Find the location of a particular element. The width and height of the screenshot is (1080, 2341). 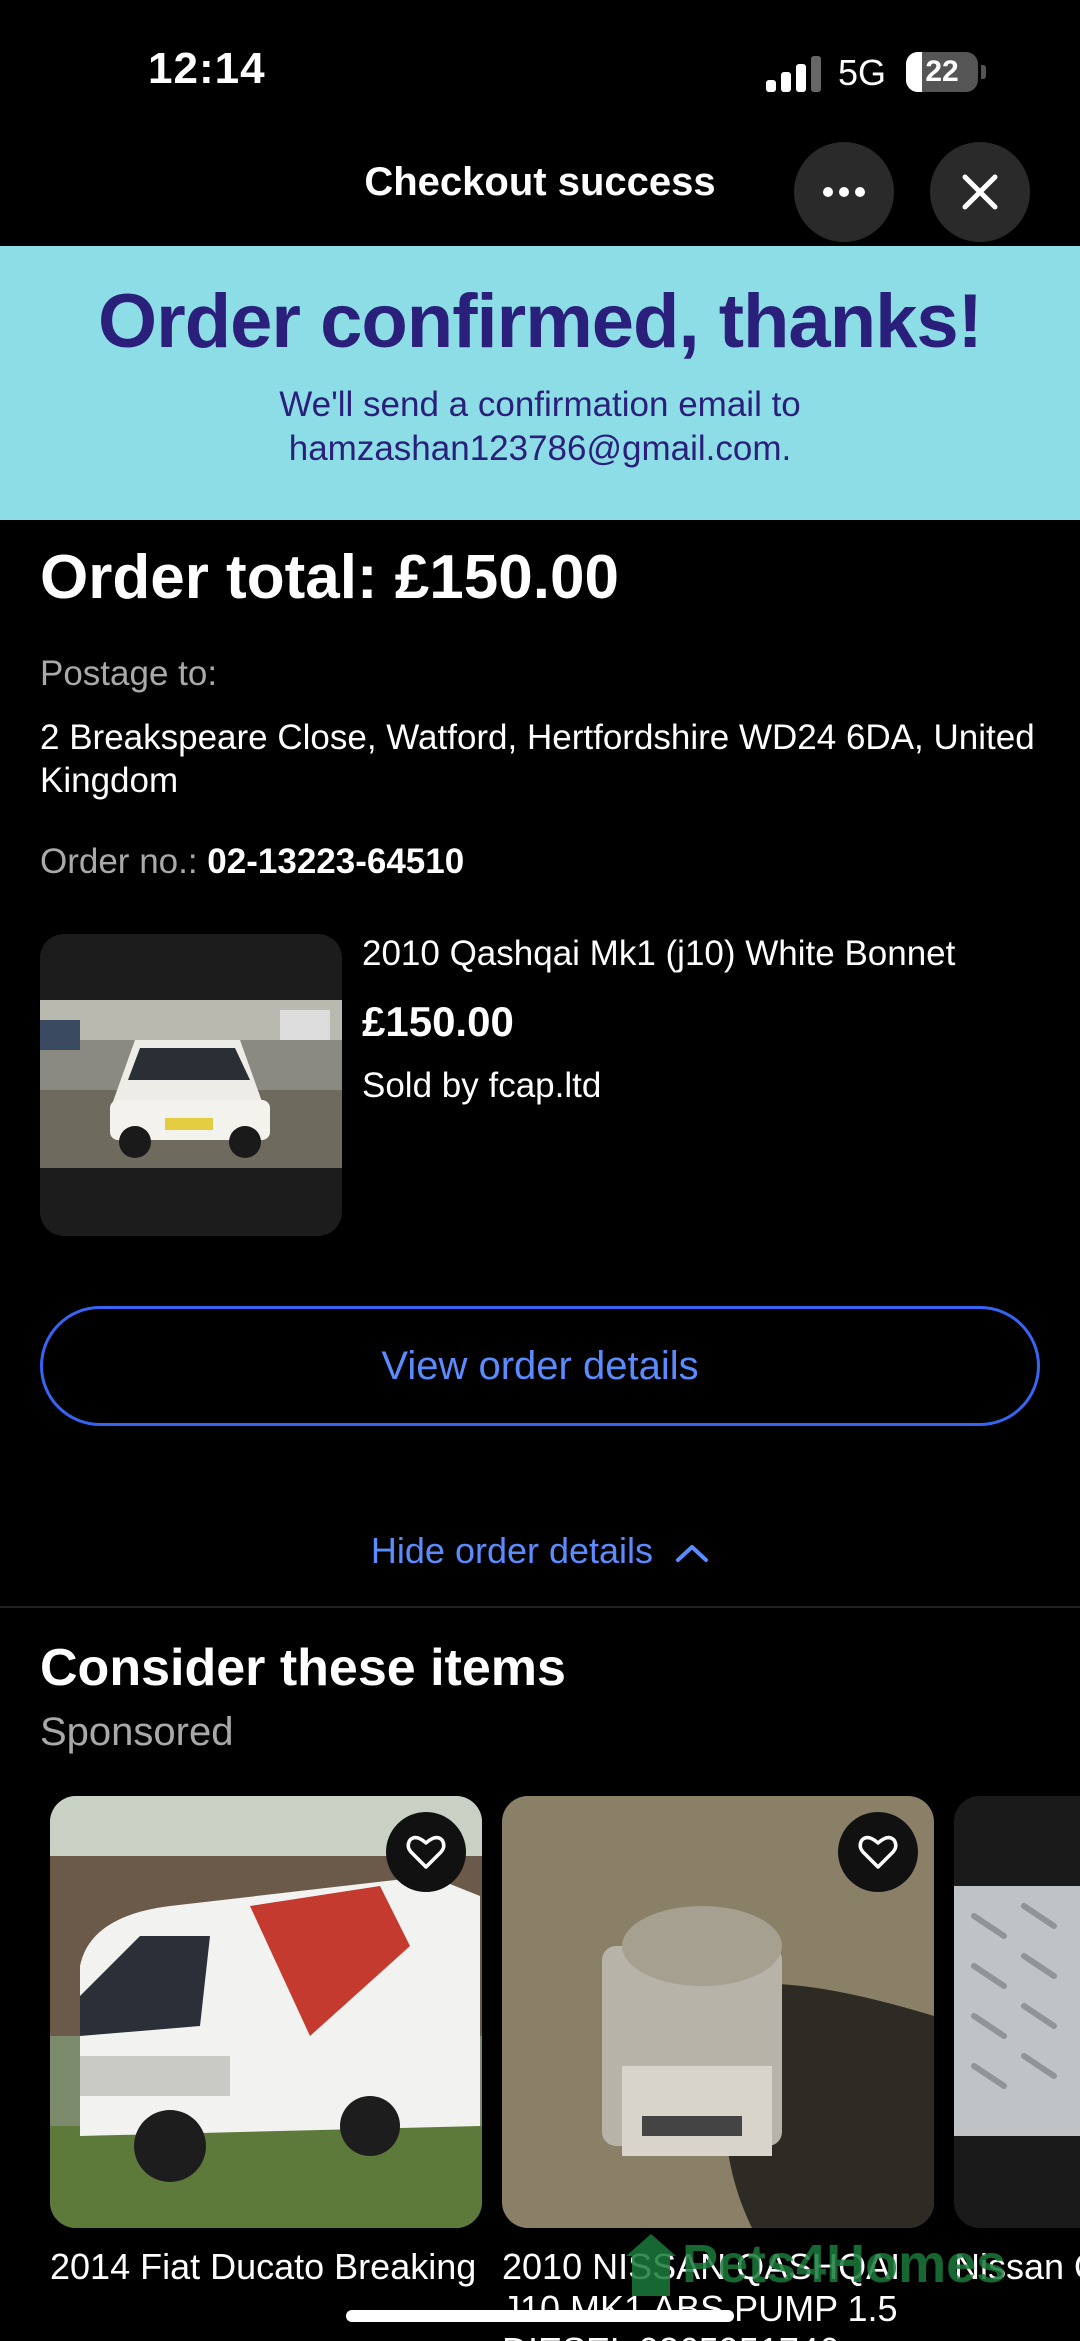

close-icon is located at coordinates (980, 192).